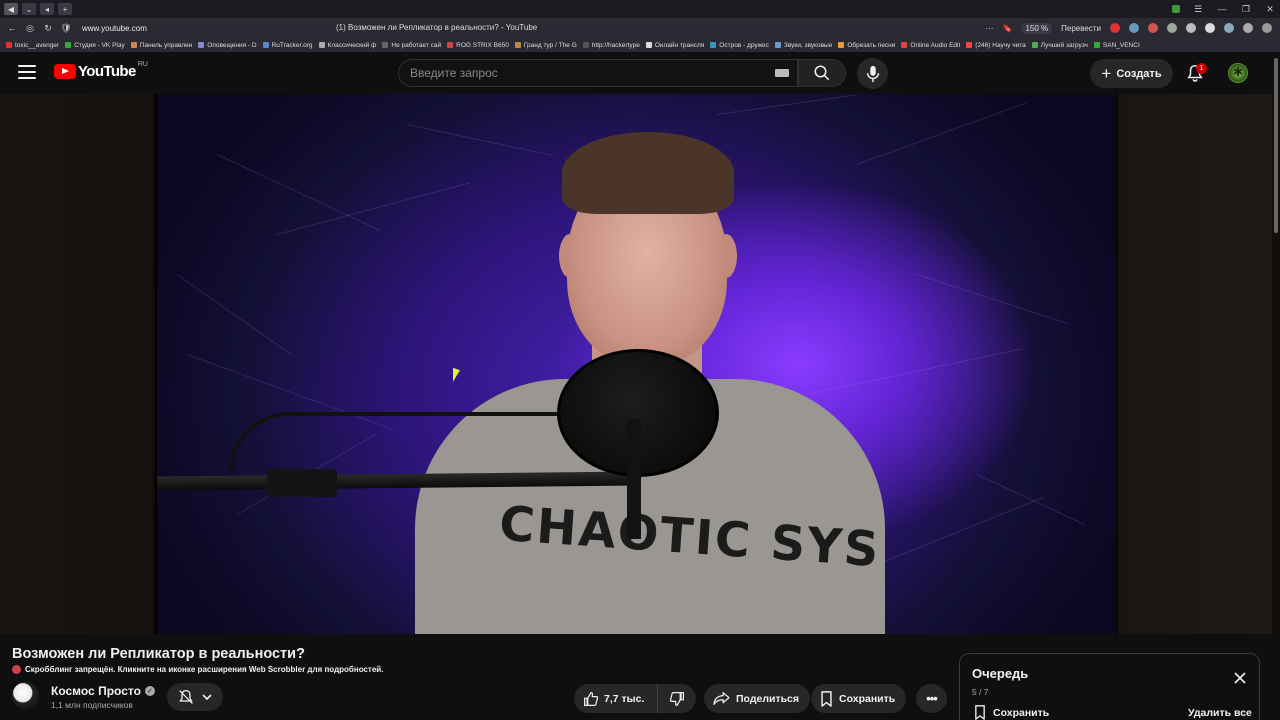  What do you see at coordinates (227, 45) in the screenshot?
I see `bookmark-item: Оповещения - D` at bounding box center [227, 45].